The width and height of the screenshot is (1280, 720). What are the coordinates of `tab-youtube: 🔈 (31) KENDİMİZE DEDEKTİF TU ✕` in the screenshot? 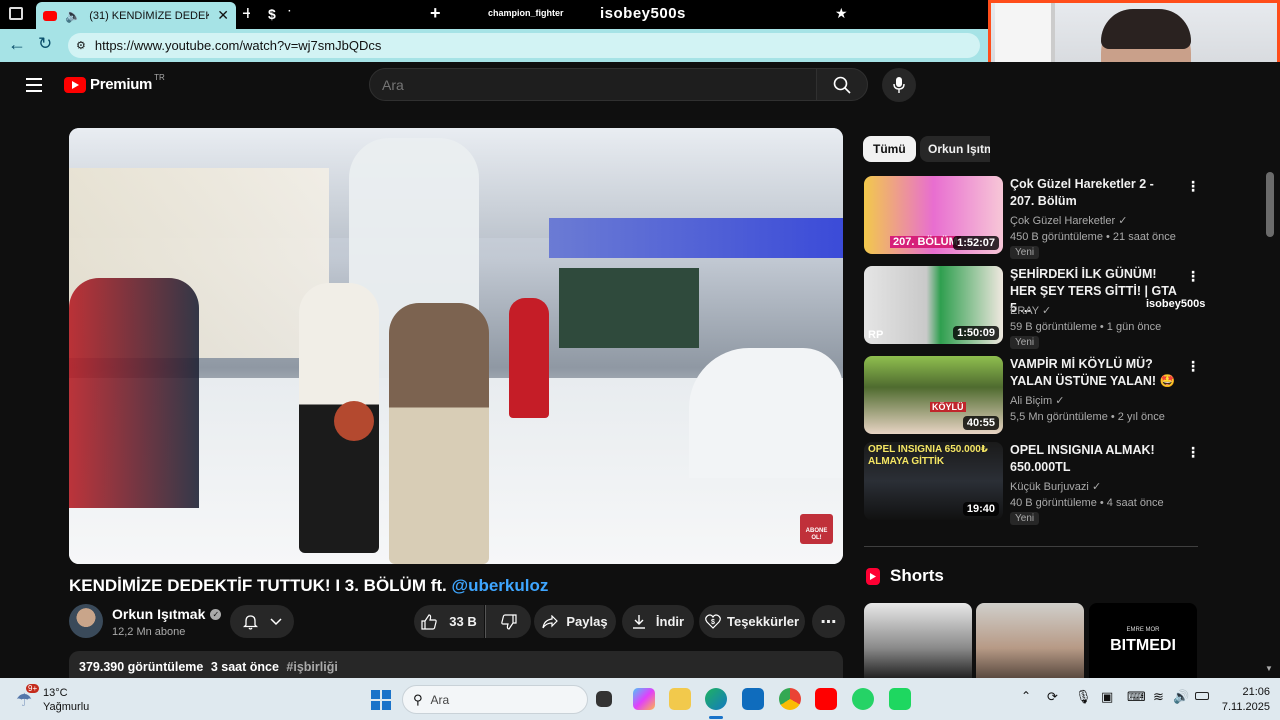 It's located at (136, 15).